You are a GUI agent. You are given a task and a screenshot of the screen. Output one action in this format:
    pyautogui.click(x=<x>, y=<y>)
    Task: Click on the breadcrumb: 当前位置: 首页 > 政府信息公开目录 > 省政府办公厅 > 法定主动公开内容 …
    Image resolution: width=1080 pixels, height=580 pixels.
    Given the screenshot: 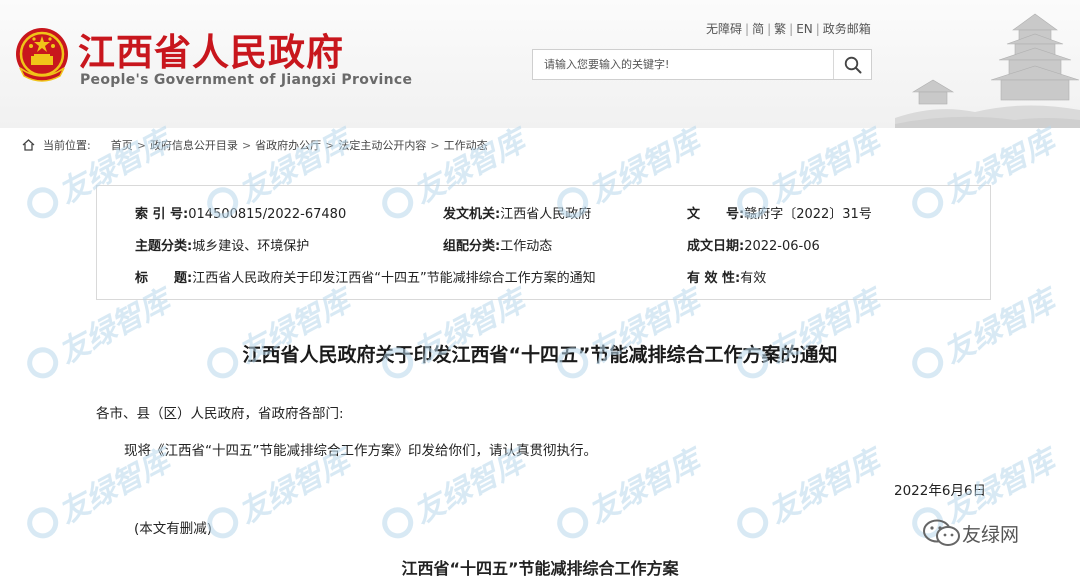 What is the action you would take?
    pyautogui.click(x=255, y=145)
    